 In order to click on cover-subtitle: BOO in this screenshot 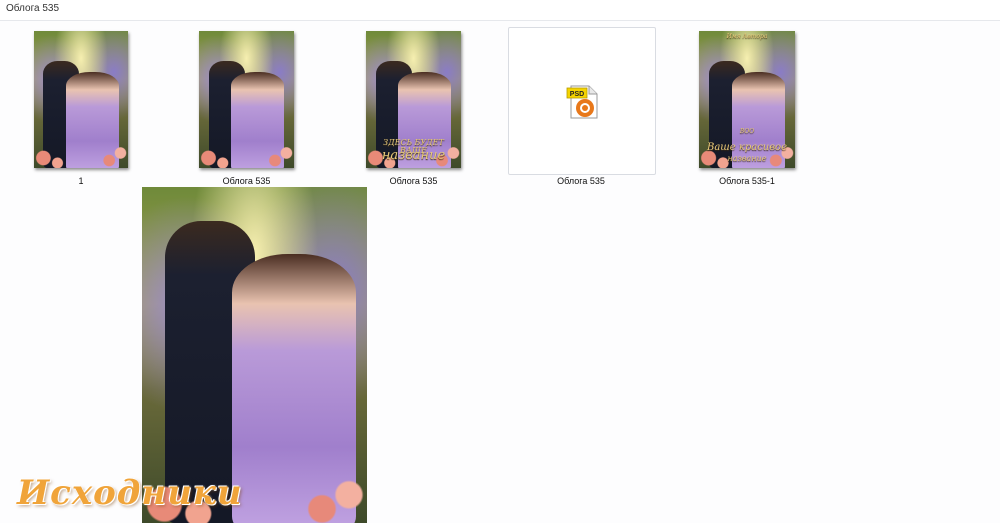, I will do `click(747, 131)`.